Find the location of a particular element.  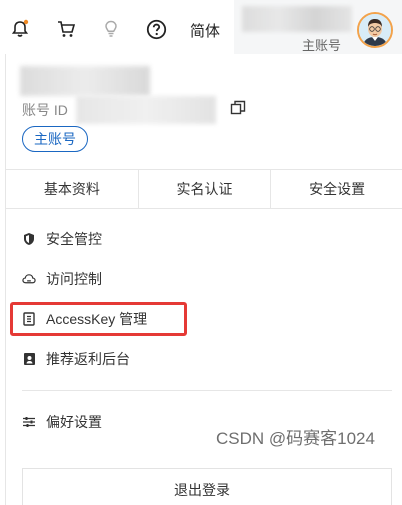

menu-item-referral-rebate: 推荐返利后台 is located at coordinates (76, 359).